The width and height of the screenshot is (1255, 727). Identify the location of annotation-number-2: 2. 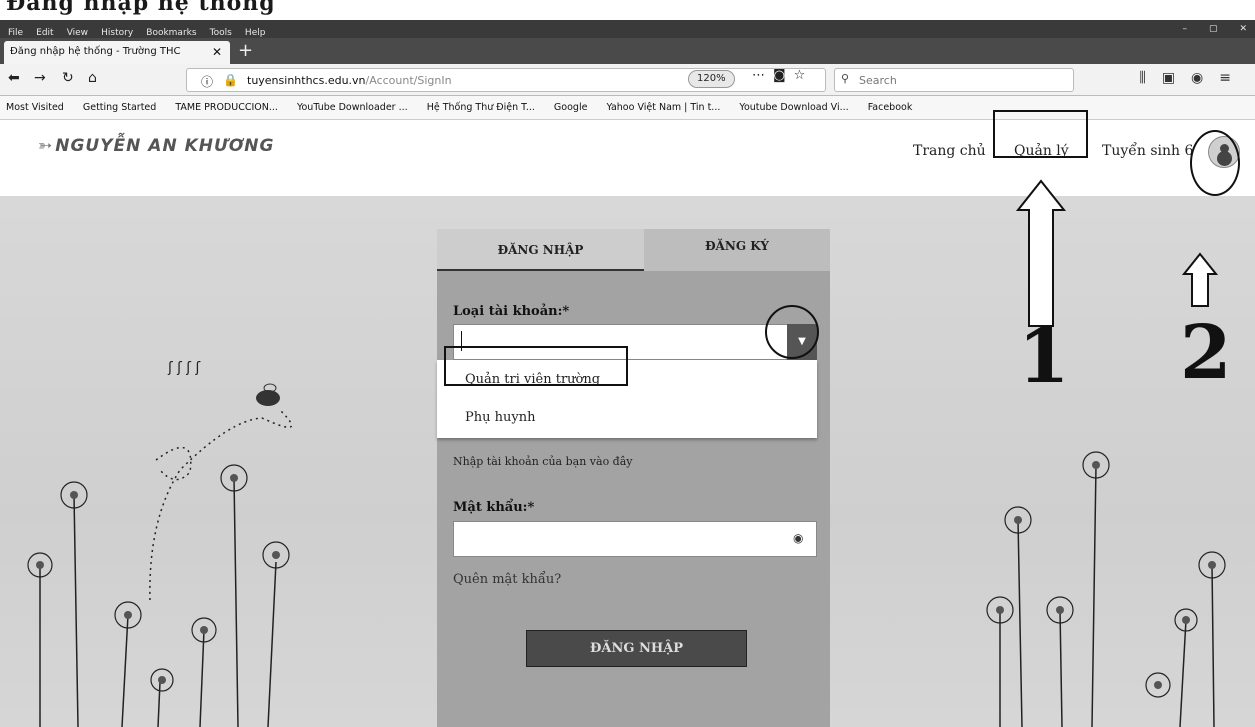
(1206, 353).